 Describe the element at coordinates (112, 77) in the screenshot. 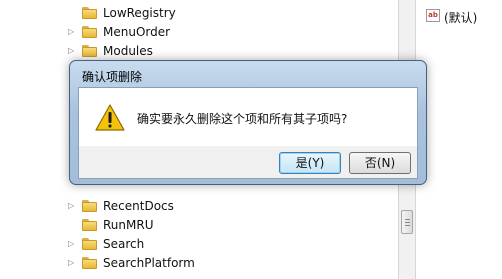

I see `dialog-title: 确认项删除` at that location.